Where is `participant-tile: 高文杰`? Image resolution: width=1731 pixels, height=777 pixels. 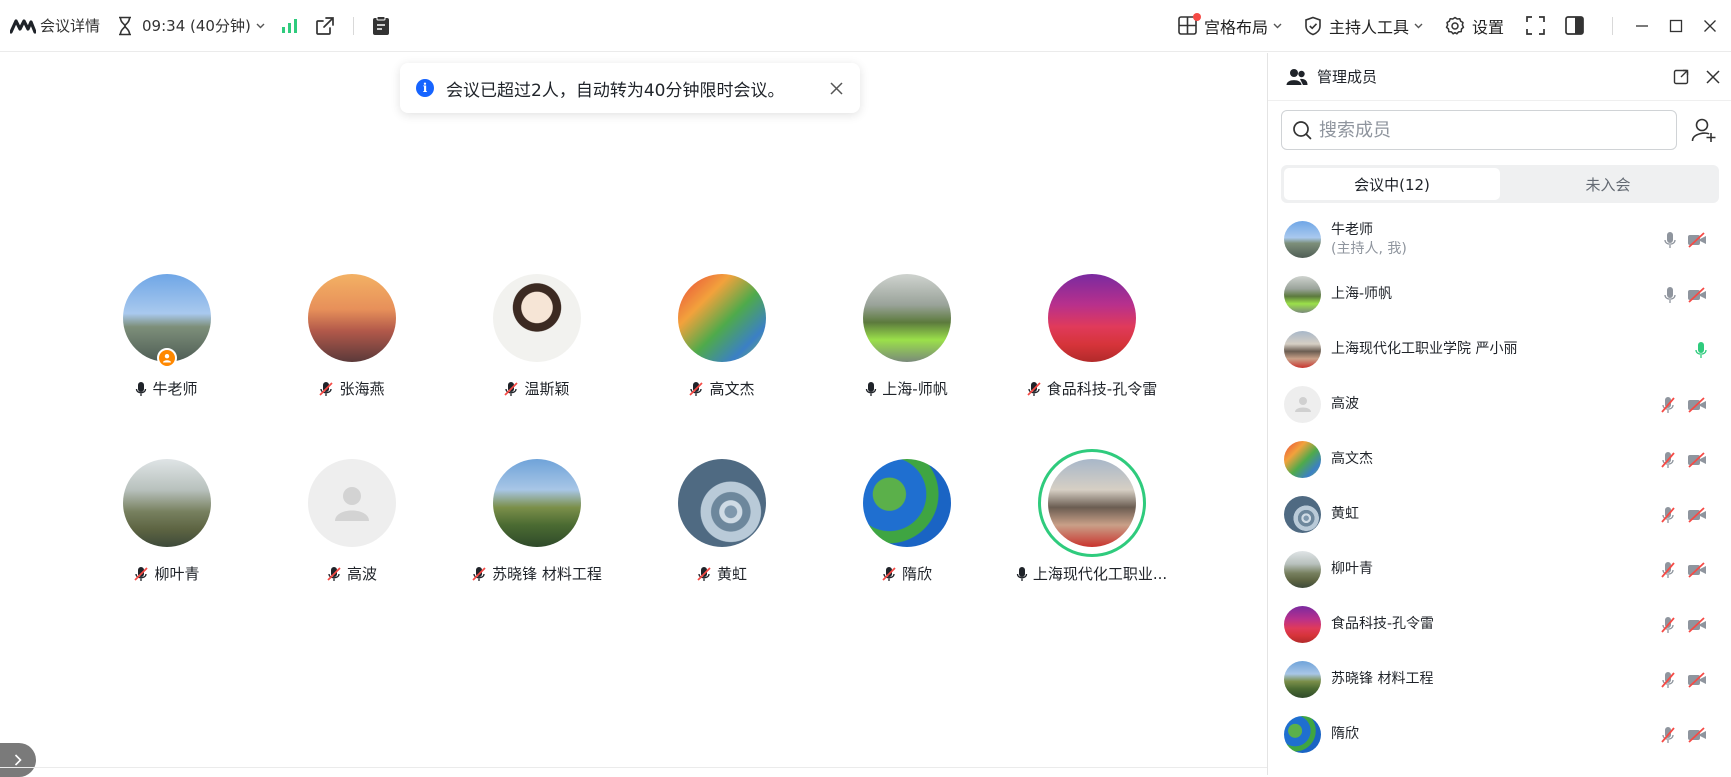
participant-tile: 高文杰 is located at coordinates (721, 336).